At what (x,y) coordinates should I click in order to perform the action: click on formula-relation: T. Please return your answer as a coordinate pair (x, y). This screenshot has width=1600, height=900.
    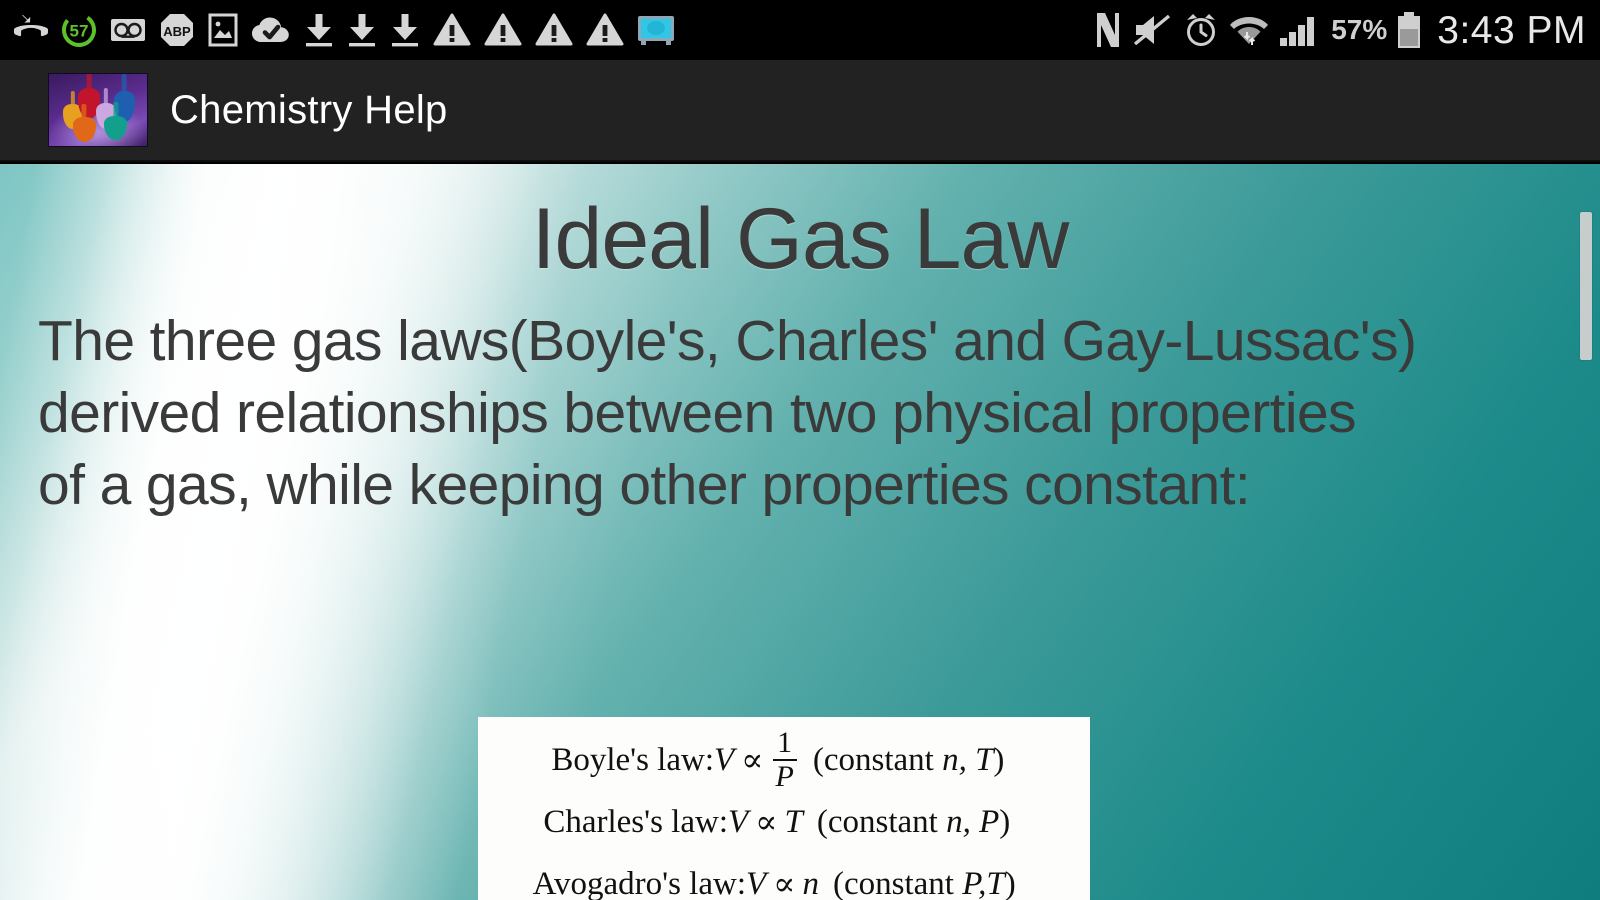
    Looking at the image, I should click on (793, 821).